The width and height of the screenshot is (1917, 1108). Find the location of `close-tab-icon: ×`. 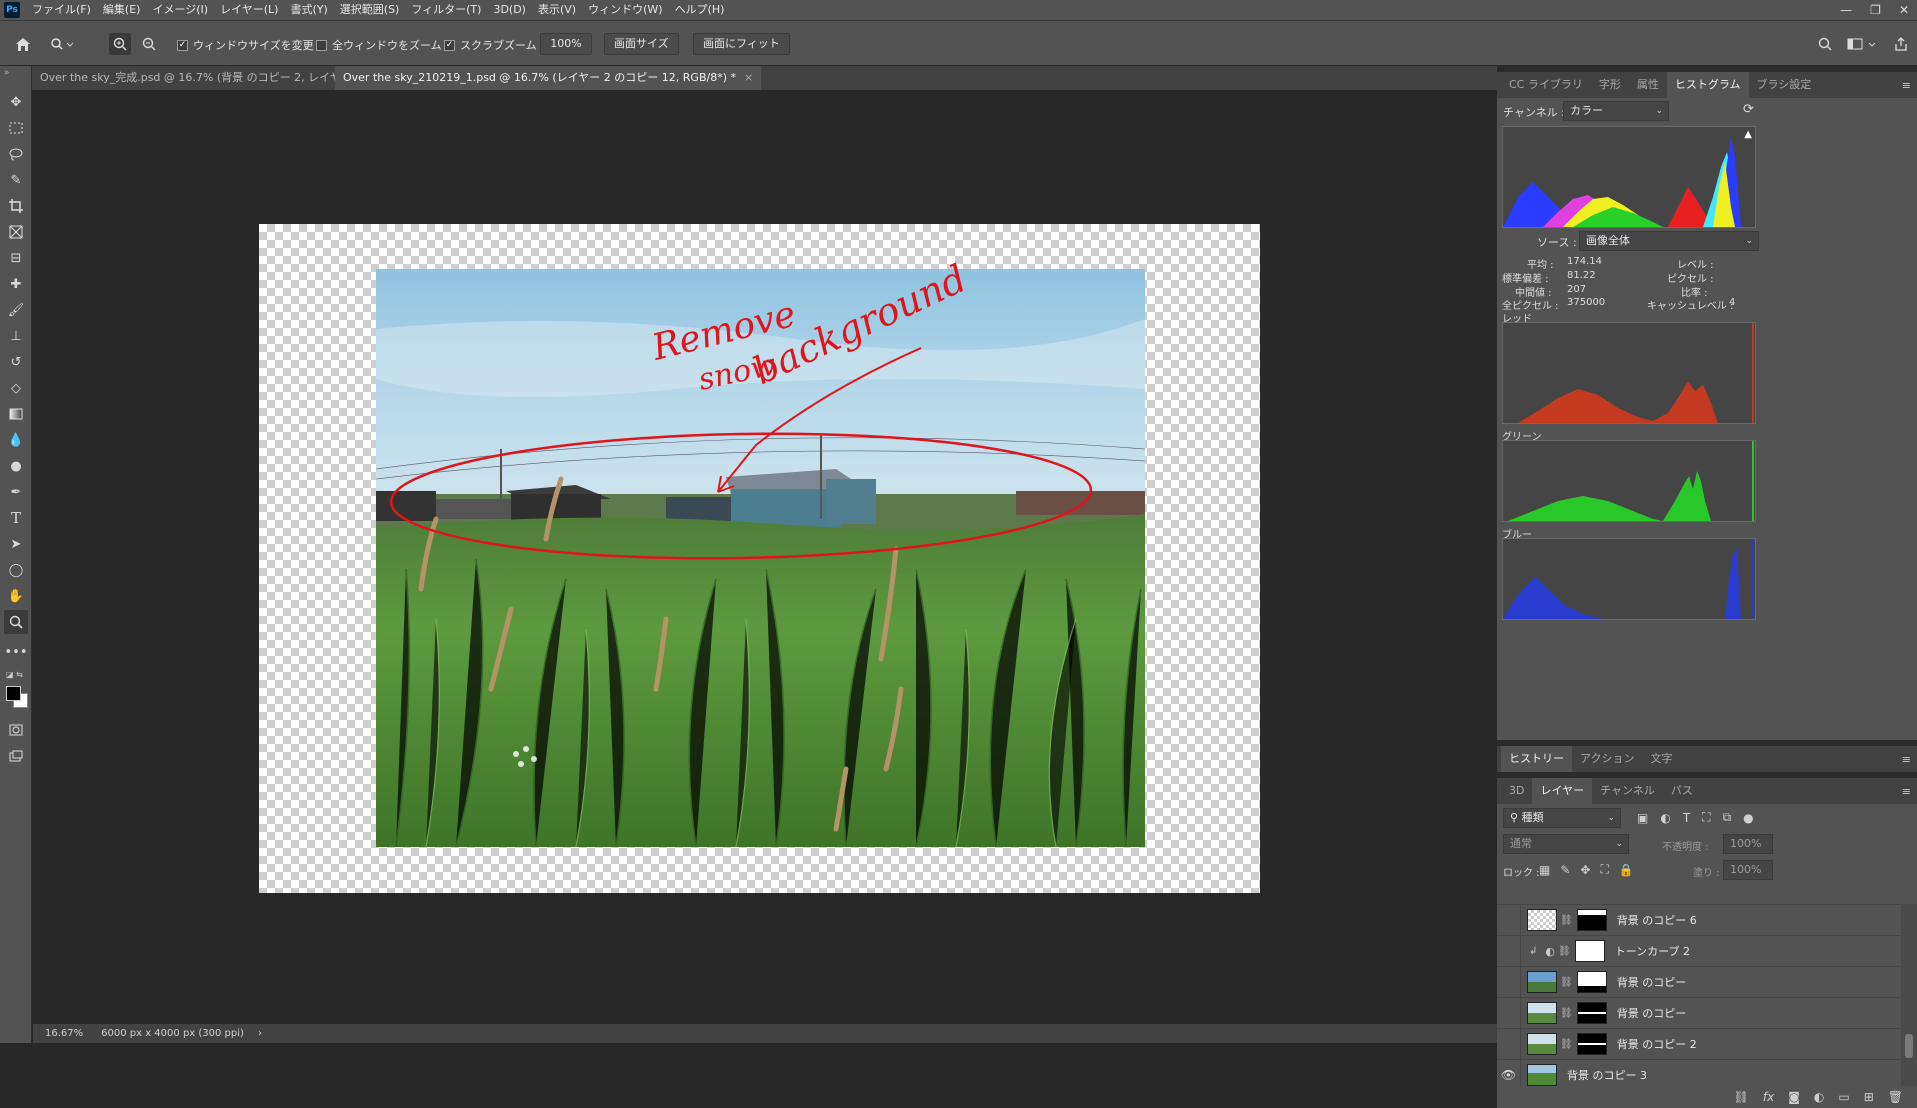

close-tab-icon: × is located at coordinates (748, 77).